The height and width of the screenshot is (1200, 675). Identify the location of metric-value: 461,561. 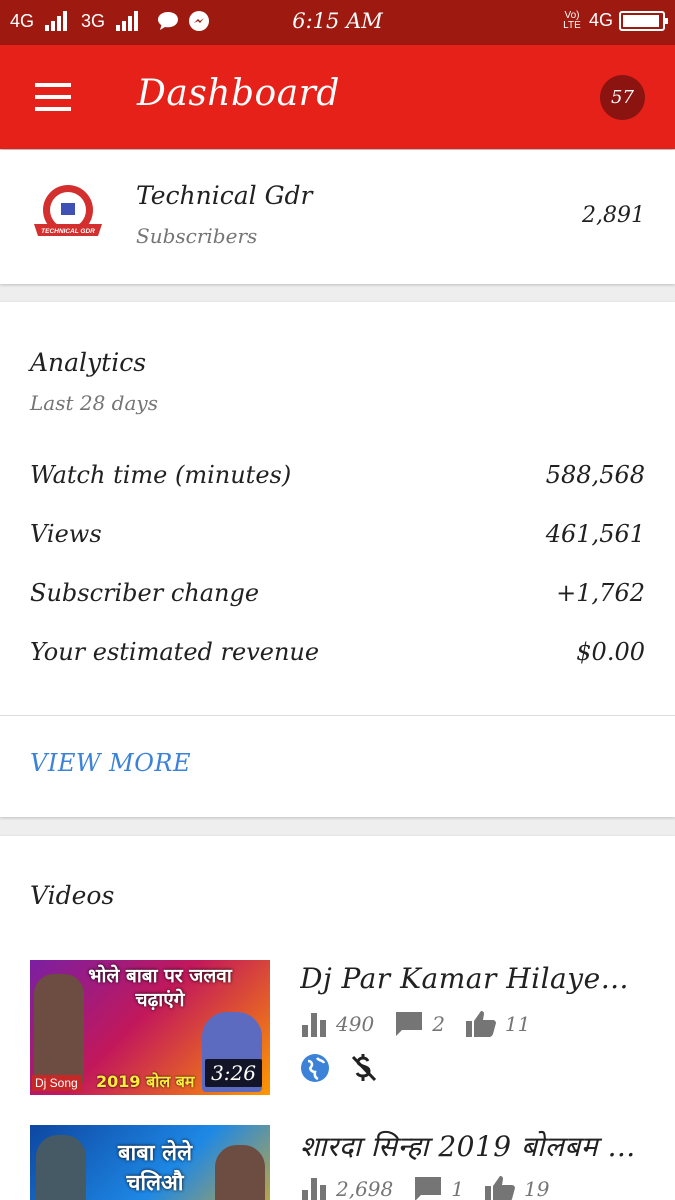
(595, 534).